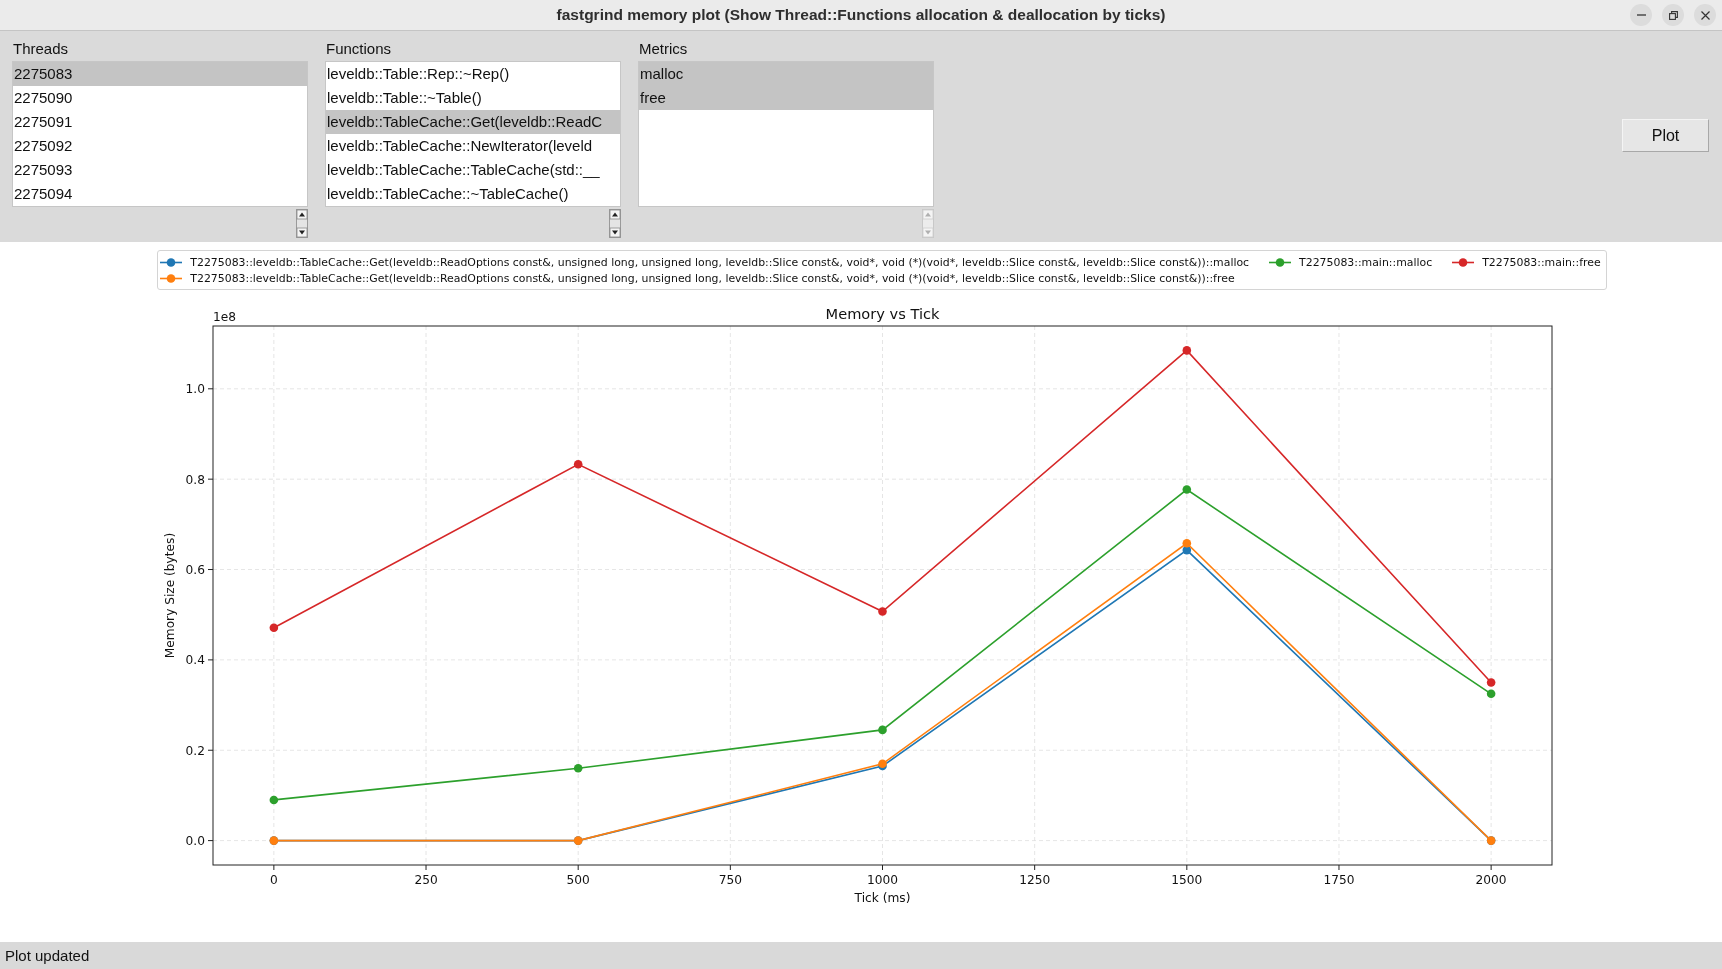  I want to click on axis-tick-label: 0.4, so click(195, 660).